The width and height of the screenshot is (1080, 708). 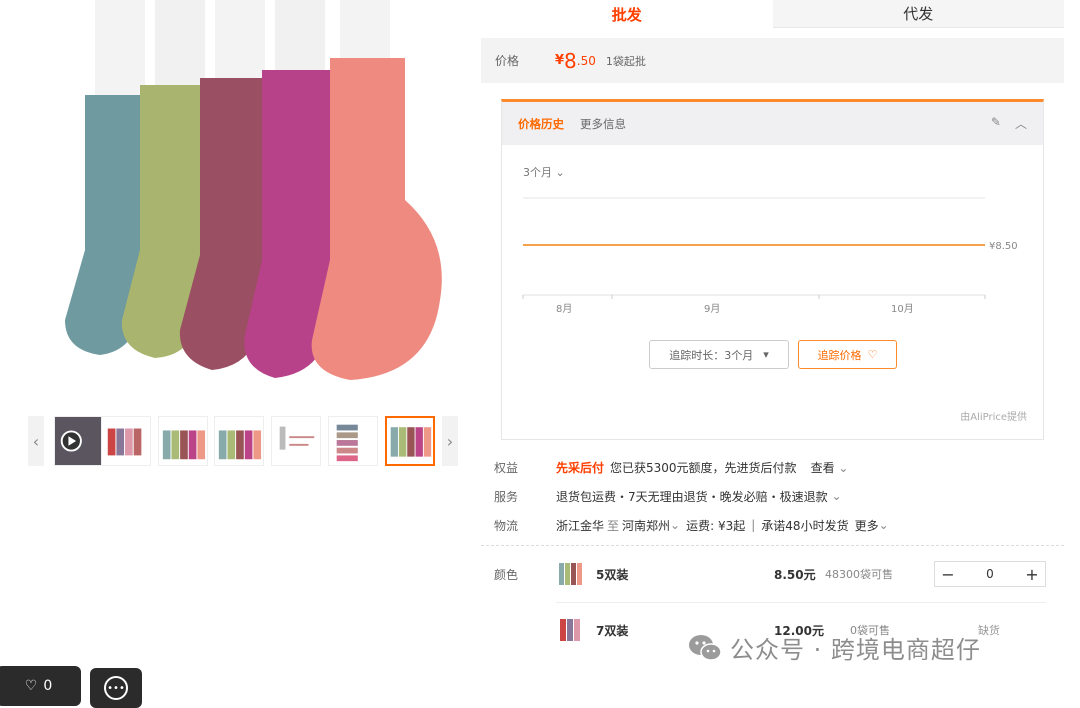 I want to click on track-price-label: 追踪价格, so click(x=839, y=355).